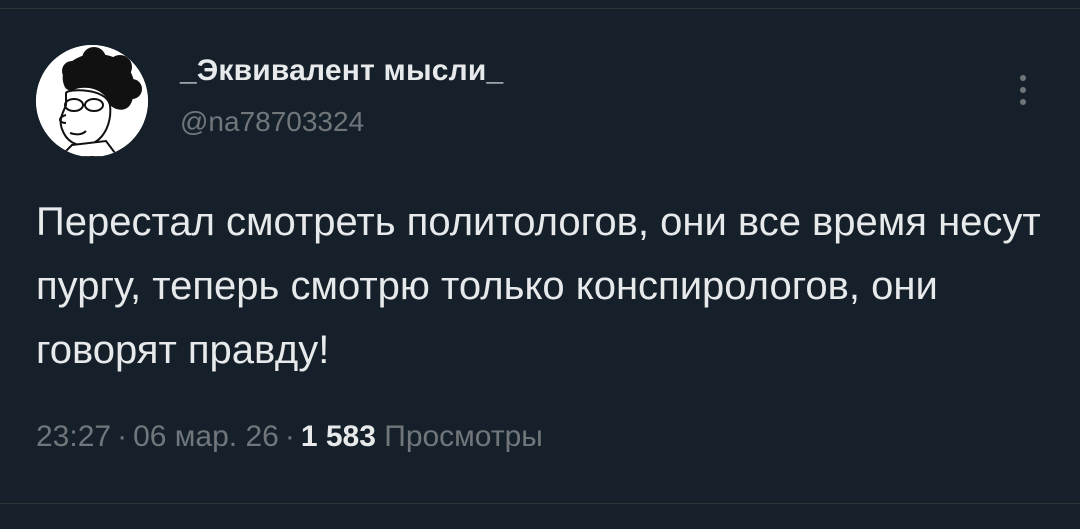 Image resolution: width=1080 pixels, height=529 pixels. What do you see at coordinates (341, 71) in the screenshot?
I see `author-display-name: _Эквивалент мысли_` at bounding box center [341, 71].